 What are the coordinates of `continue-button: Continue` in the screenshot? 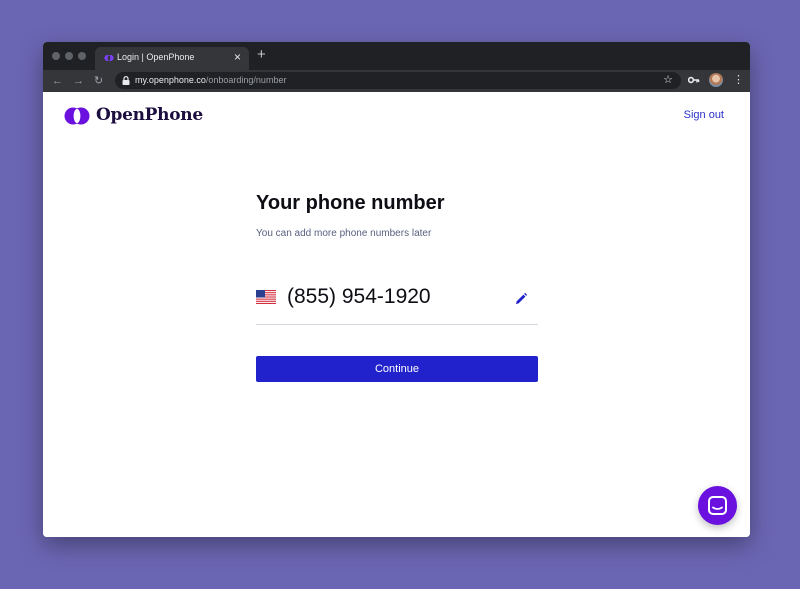 It's located at (397, 369).